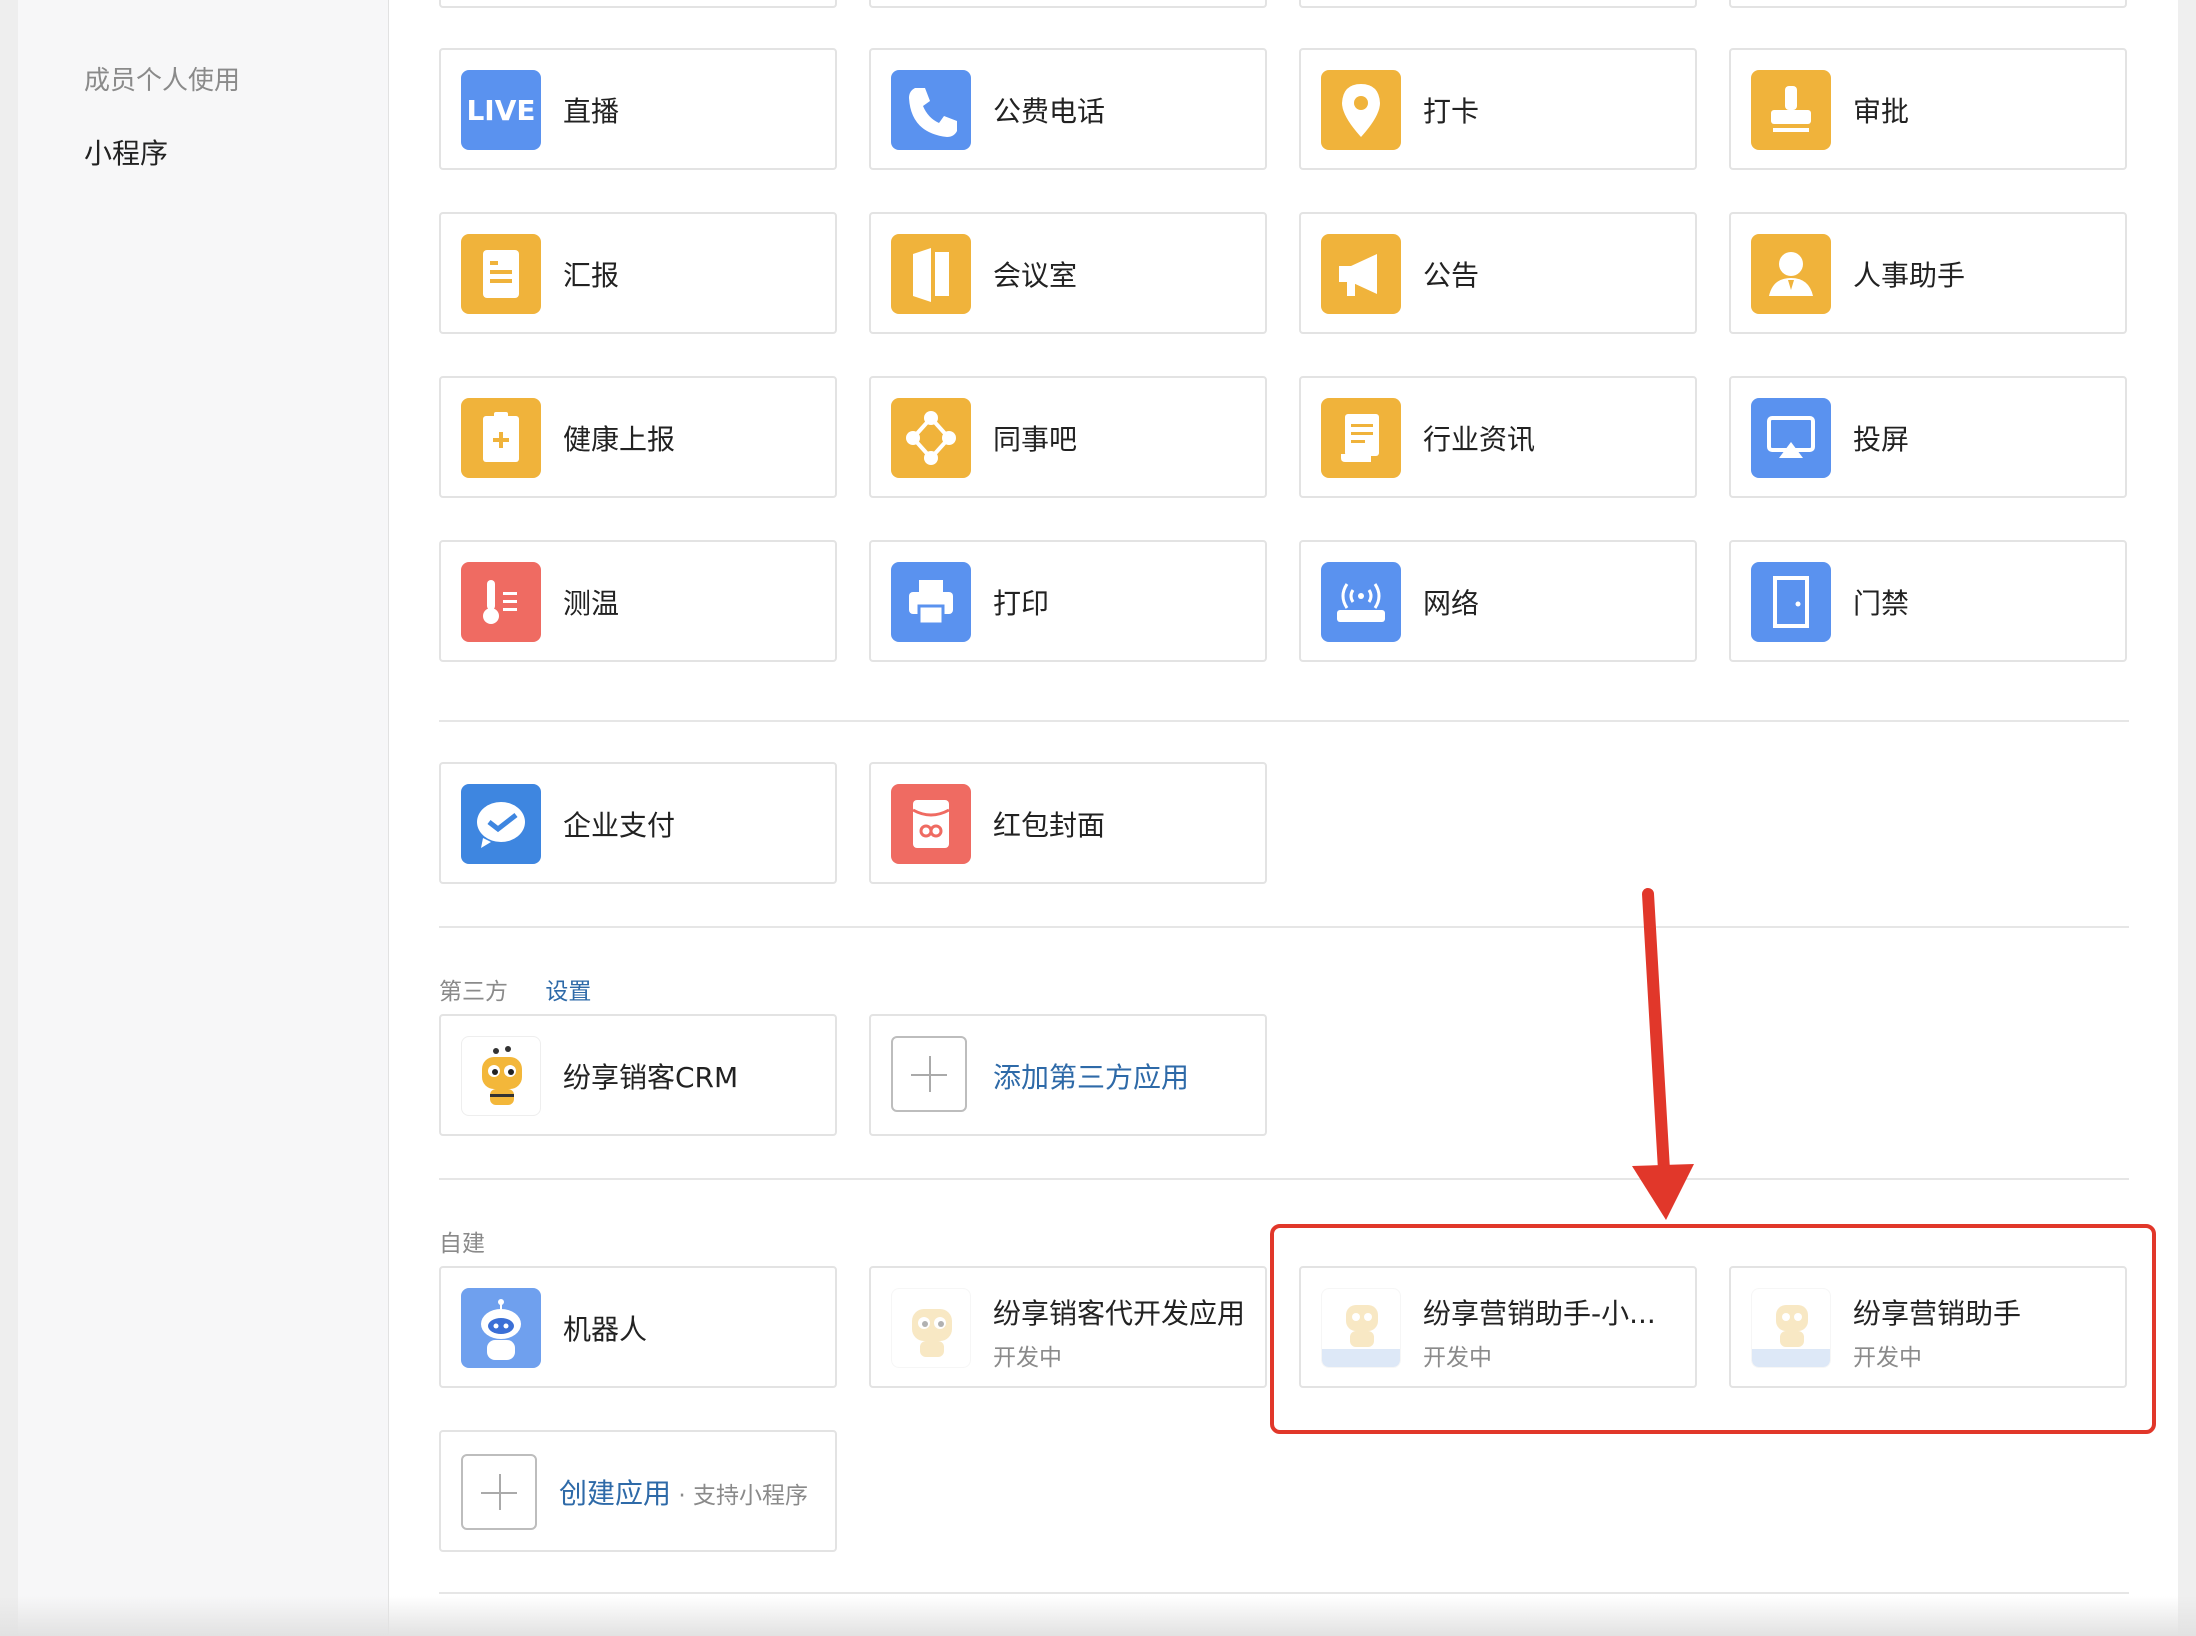  I want to click on annotation-arrow, so click(1663, 1054).